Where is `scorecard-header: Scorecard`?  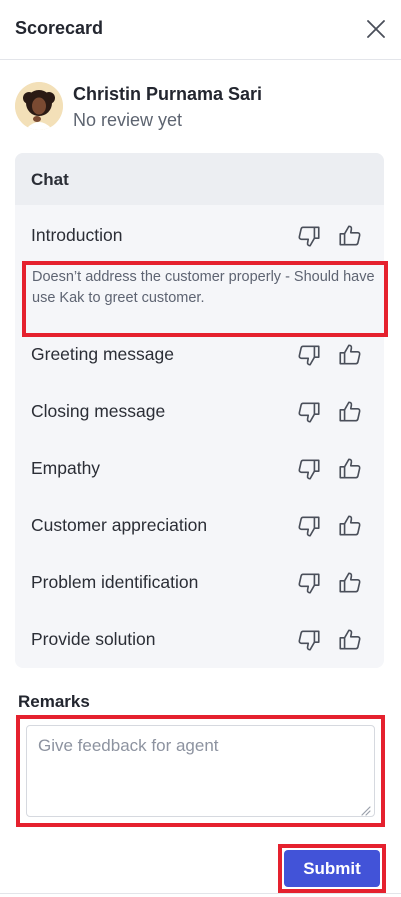
scorecard-header: Scorecard is located at coordinates (200, 30).